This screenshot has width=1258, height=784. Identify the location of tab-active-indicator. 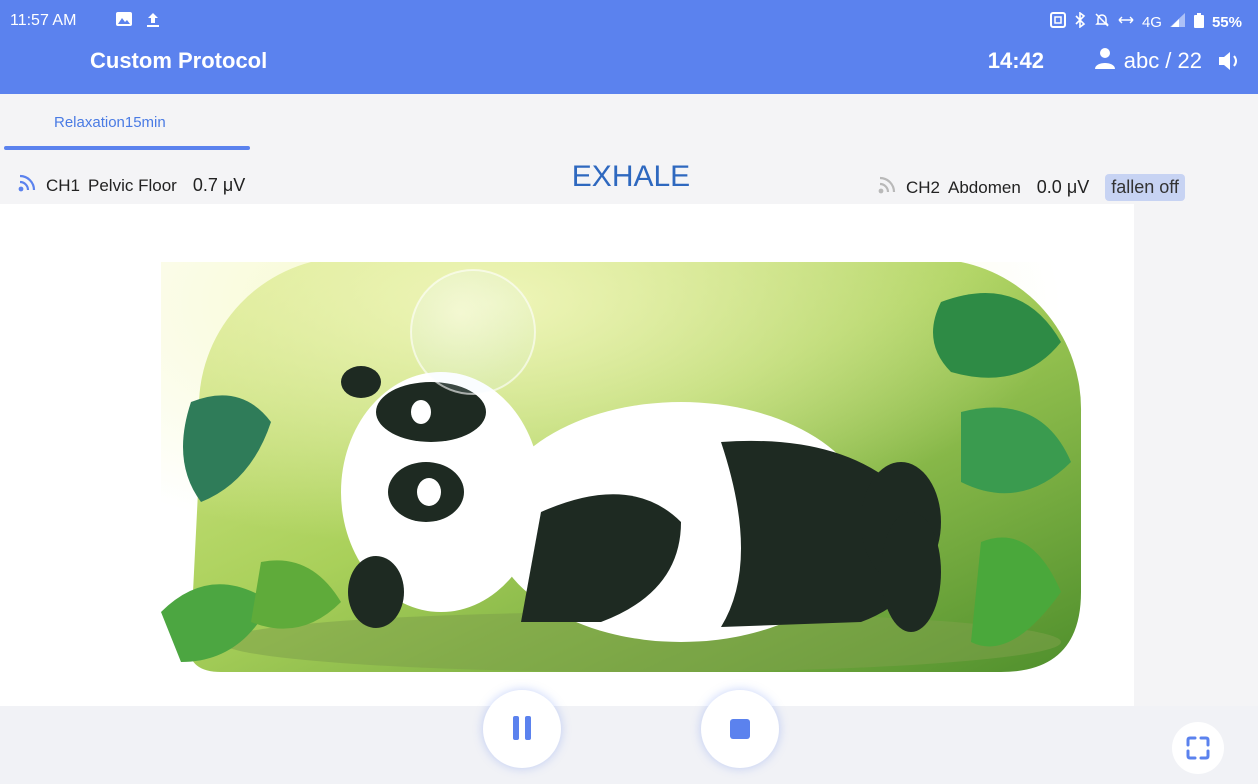
(127, 148).